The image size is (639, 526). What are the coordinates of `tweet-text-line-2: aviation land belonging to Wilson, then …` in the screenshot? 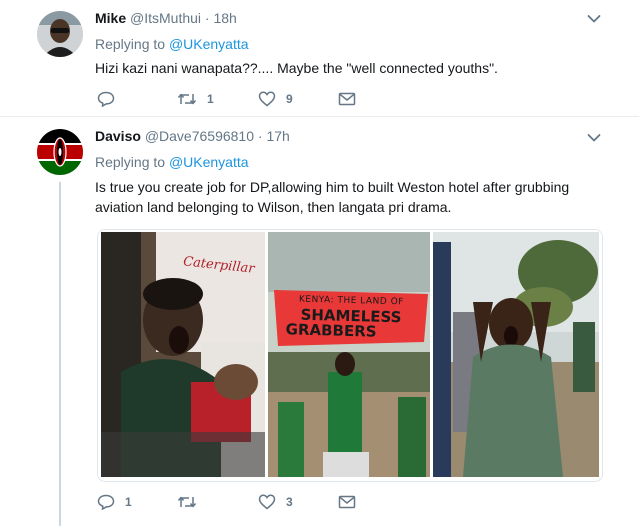 It's located at (273, 207).